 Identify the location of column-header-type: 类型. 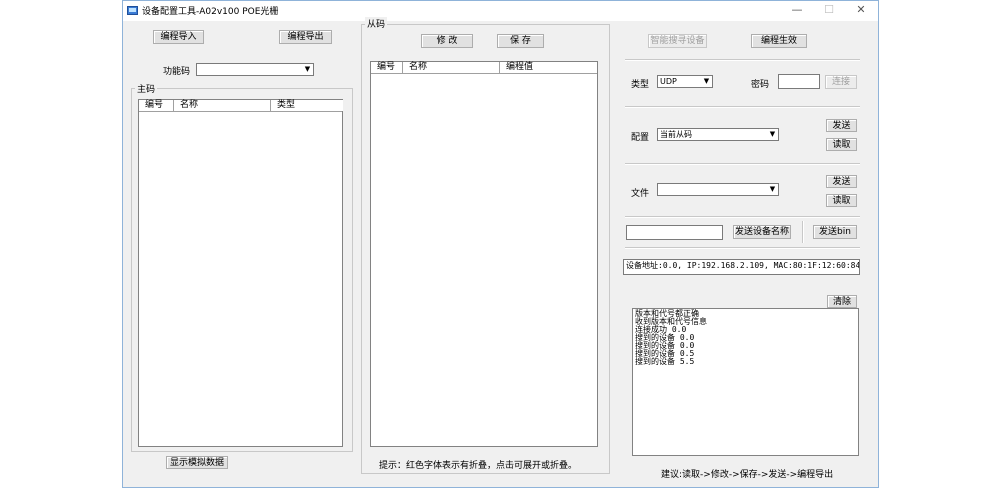
(307, 105).